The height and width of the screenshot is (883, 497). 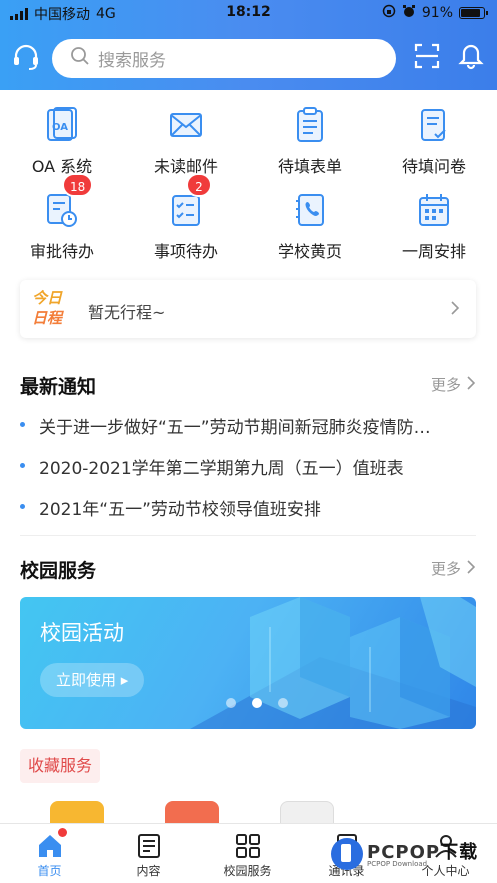 What do you see at coordinates (397, 864) in the screenshot?
I see `watermark-sub: PCPOP Download` at bounding box center [397, 864].